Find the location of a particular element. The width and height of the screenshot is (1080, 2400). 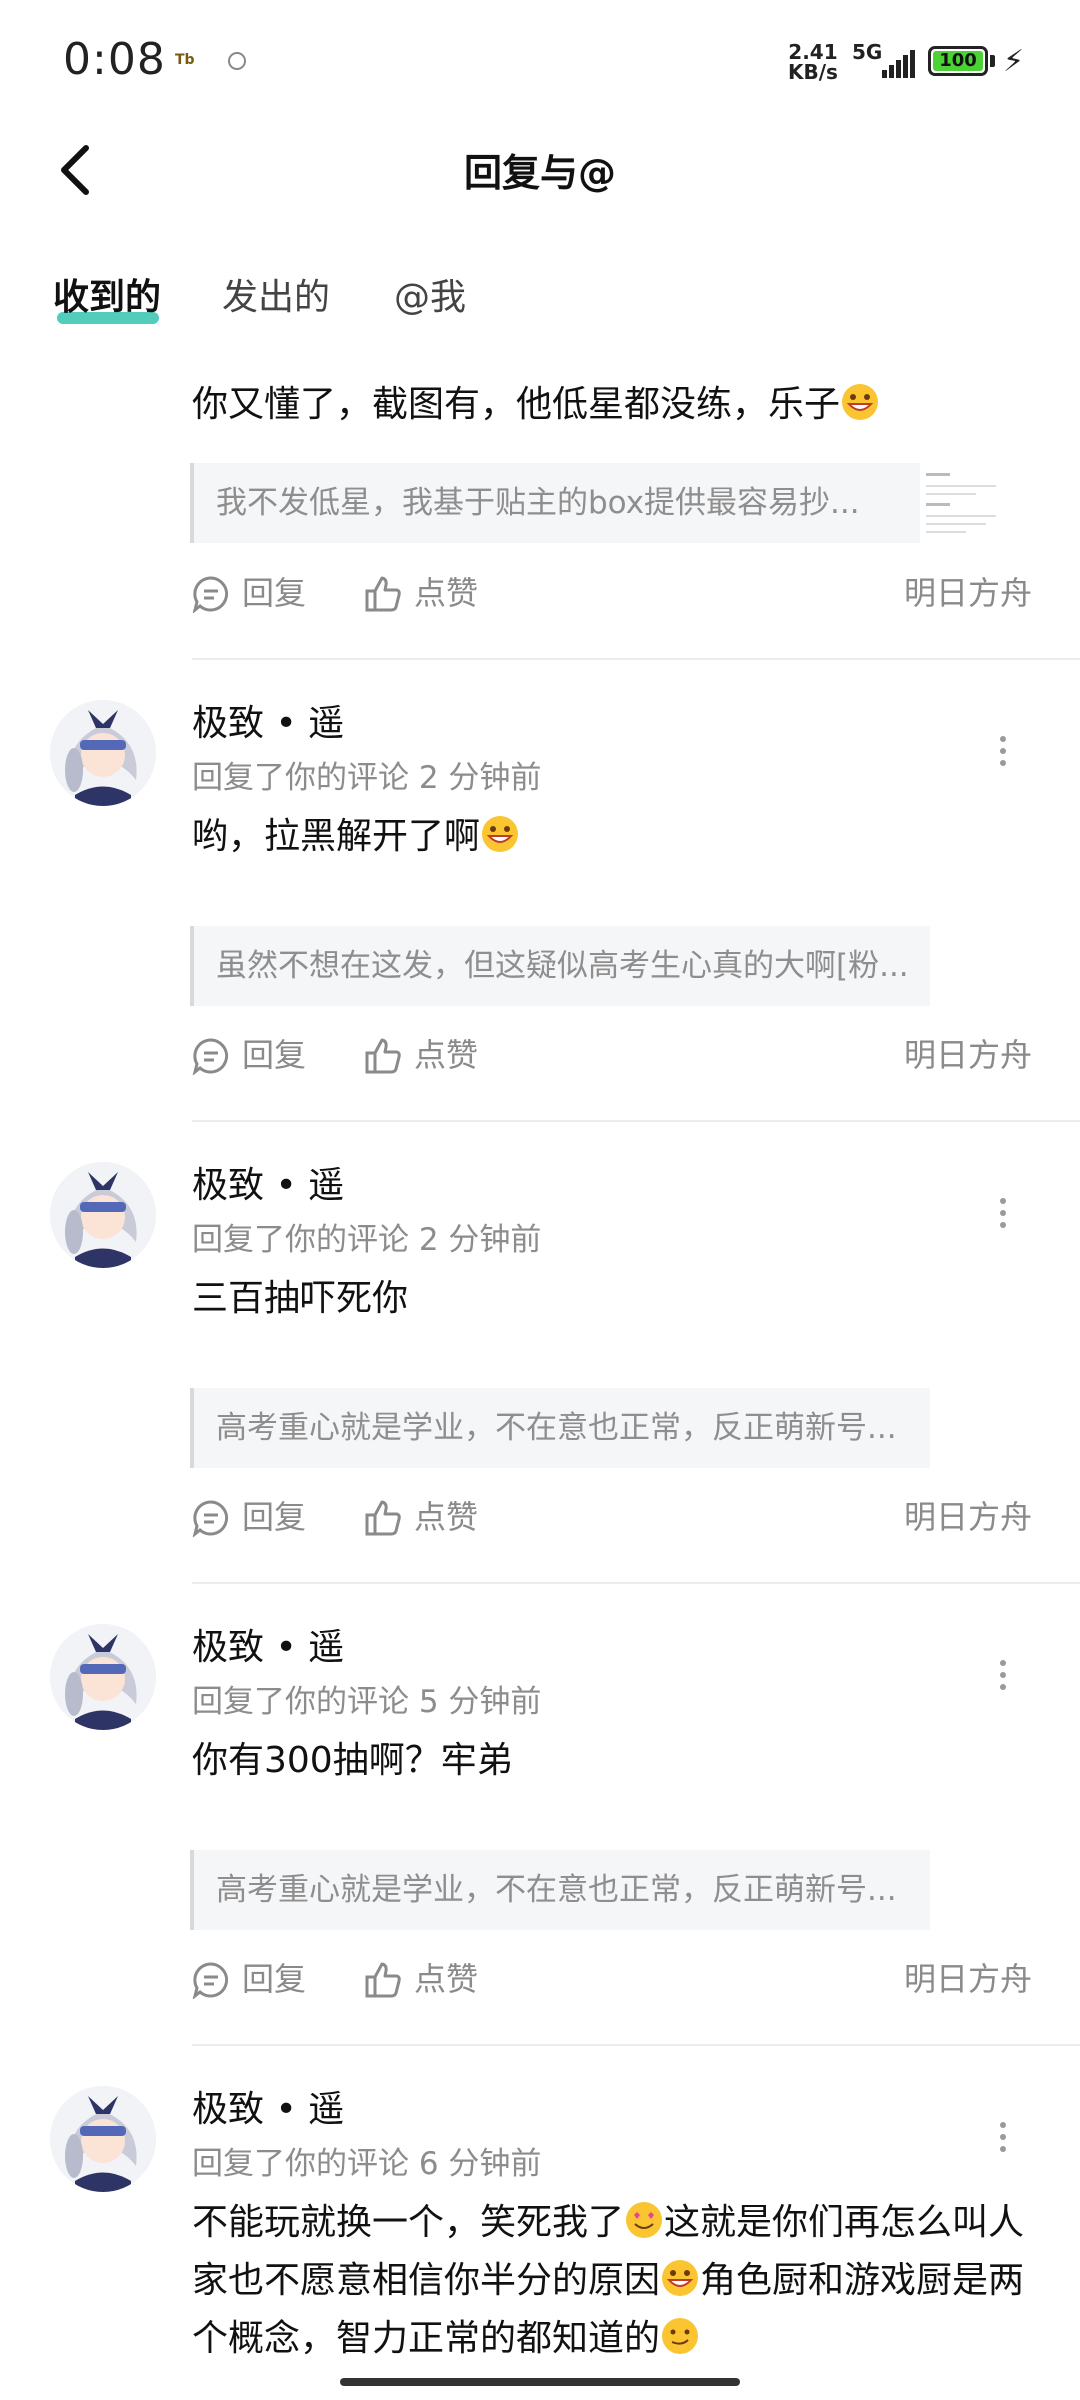

network-speed-value: 2.41 is located at coordinates (813, 52).